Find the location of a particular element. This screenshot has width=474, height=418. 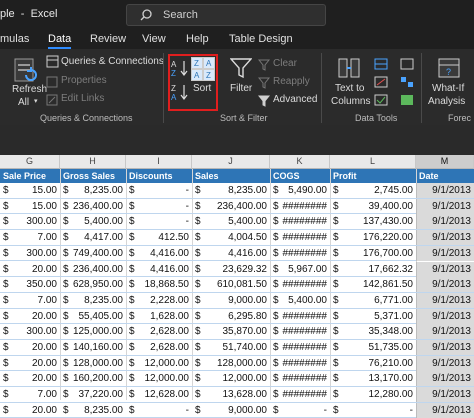

cell-profit: $137,430.00 is located at coordinates (373, 221).